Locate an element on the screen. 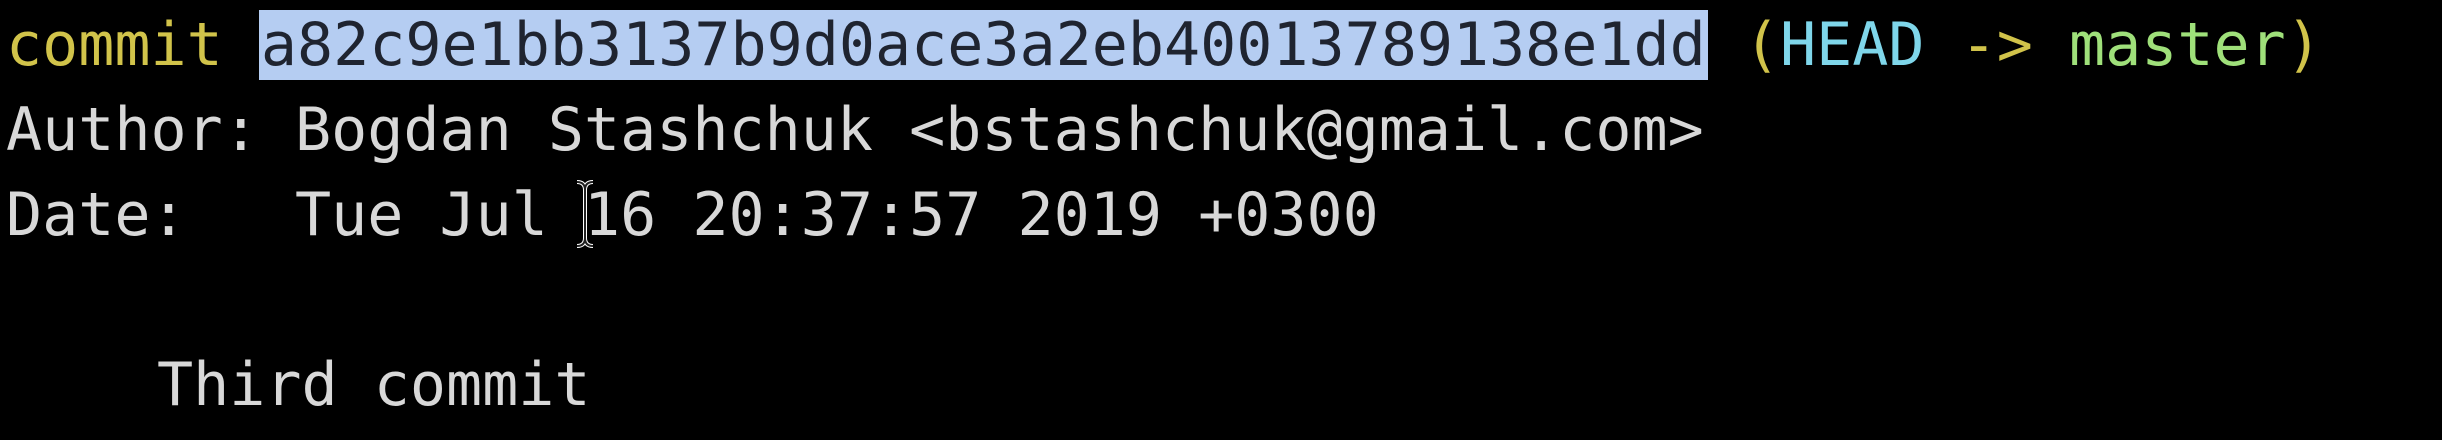 This screenshot has width=2442, height=440. head-ref: HEAD is located at coordinates (1852, 45).